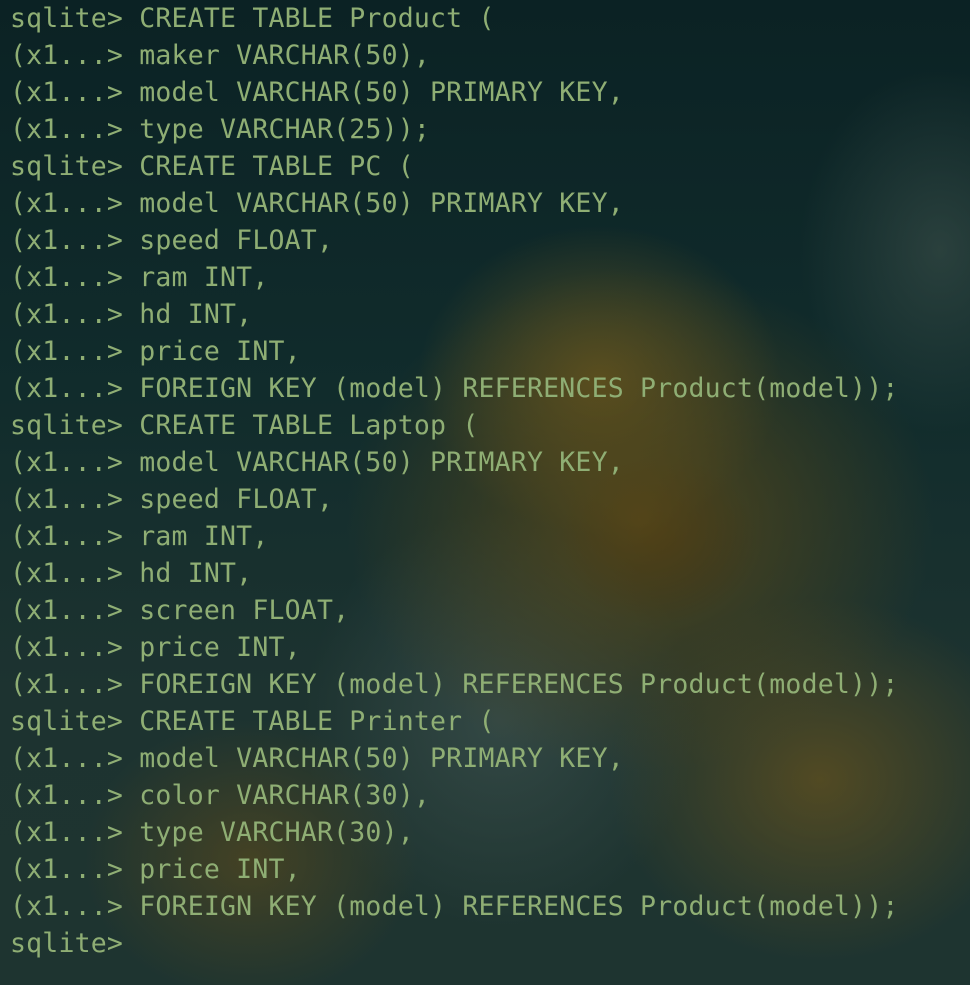  I want to click on terminal-command-text: screen FLOAT,, so click(244, 610).